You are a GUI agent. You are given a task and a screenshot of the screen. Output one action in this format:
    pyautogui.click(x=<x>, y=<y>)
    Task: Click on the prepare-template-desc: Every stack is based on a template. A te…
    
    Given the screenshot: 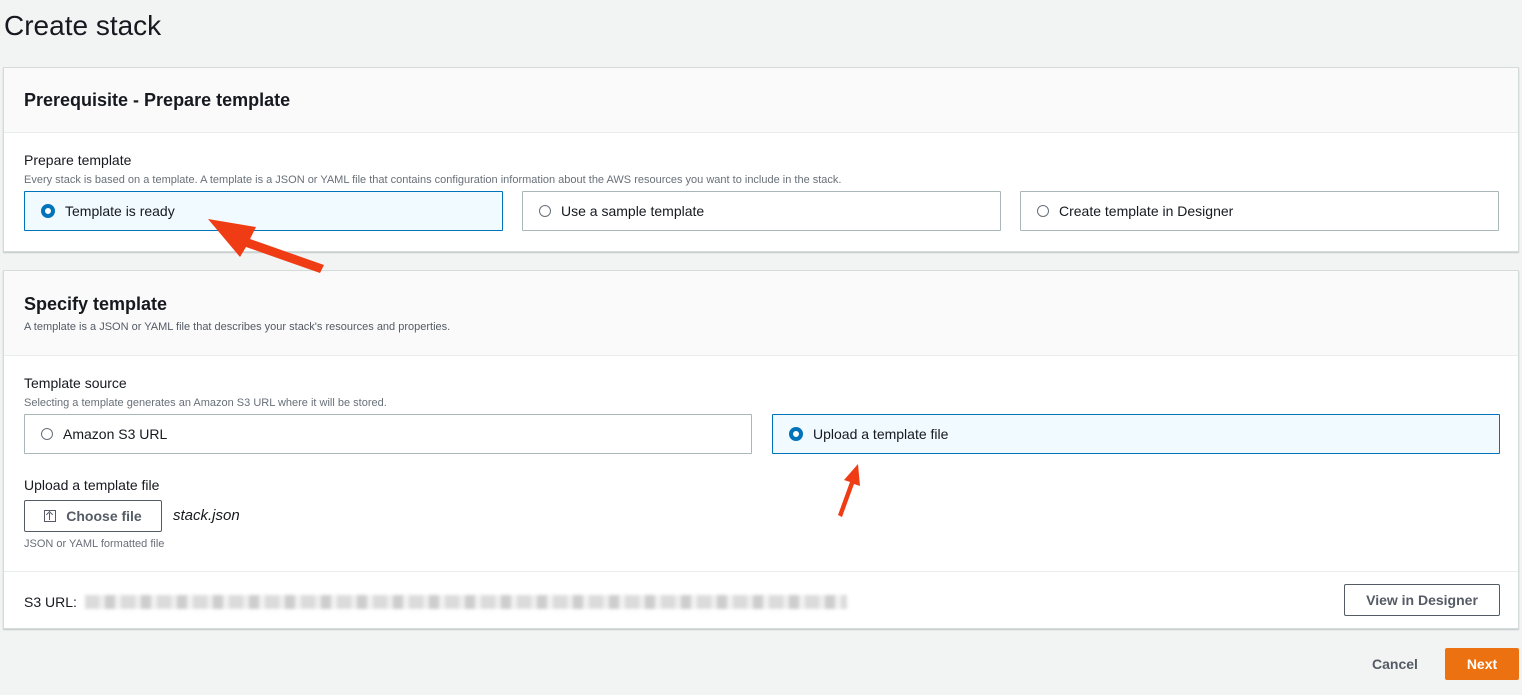 What is the action you would take?
    pyautogui.click(x=433, y=180)
    